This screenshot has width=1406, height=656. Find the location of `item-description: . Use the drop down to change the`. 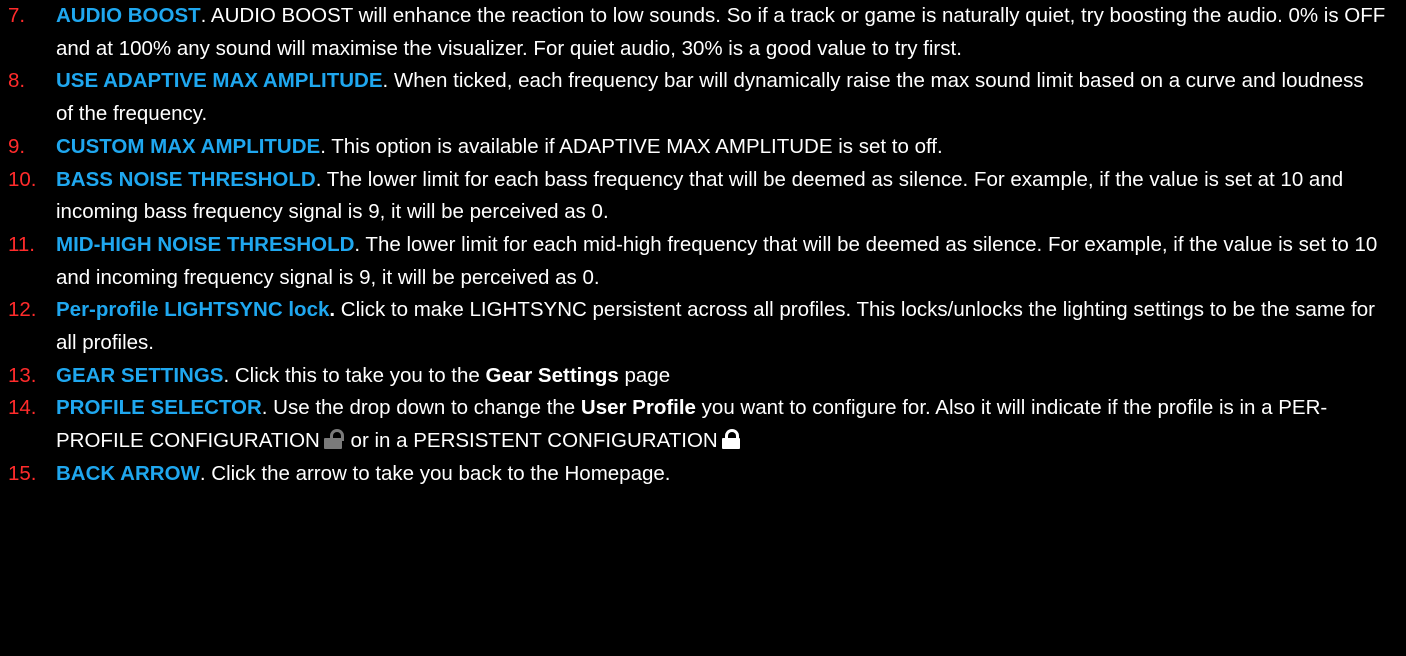

item-description: . Use the drop down to change the is located at coordinates (421, 408).